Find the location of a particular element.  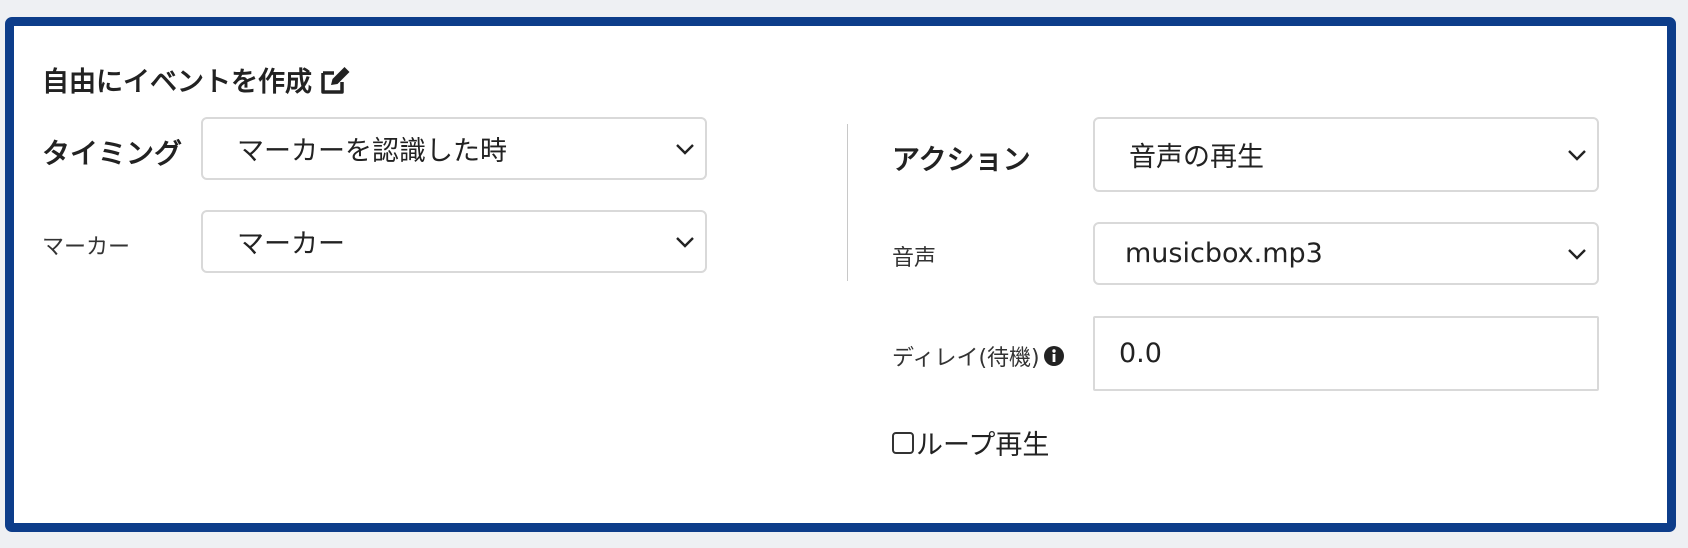

delay-label: ディレイ(待機) is located at coordinates (966, 358).